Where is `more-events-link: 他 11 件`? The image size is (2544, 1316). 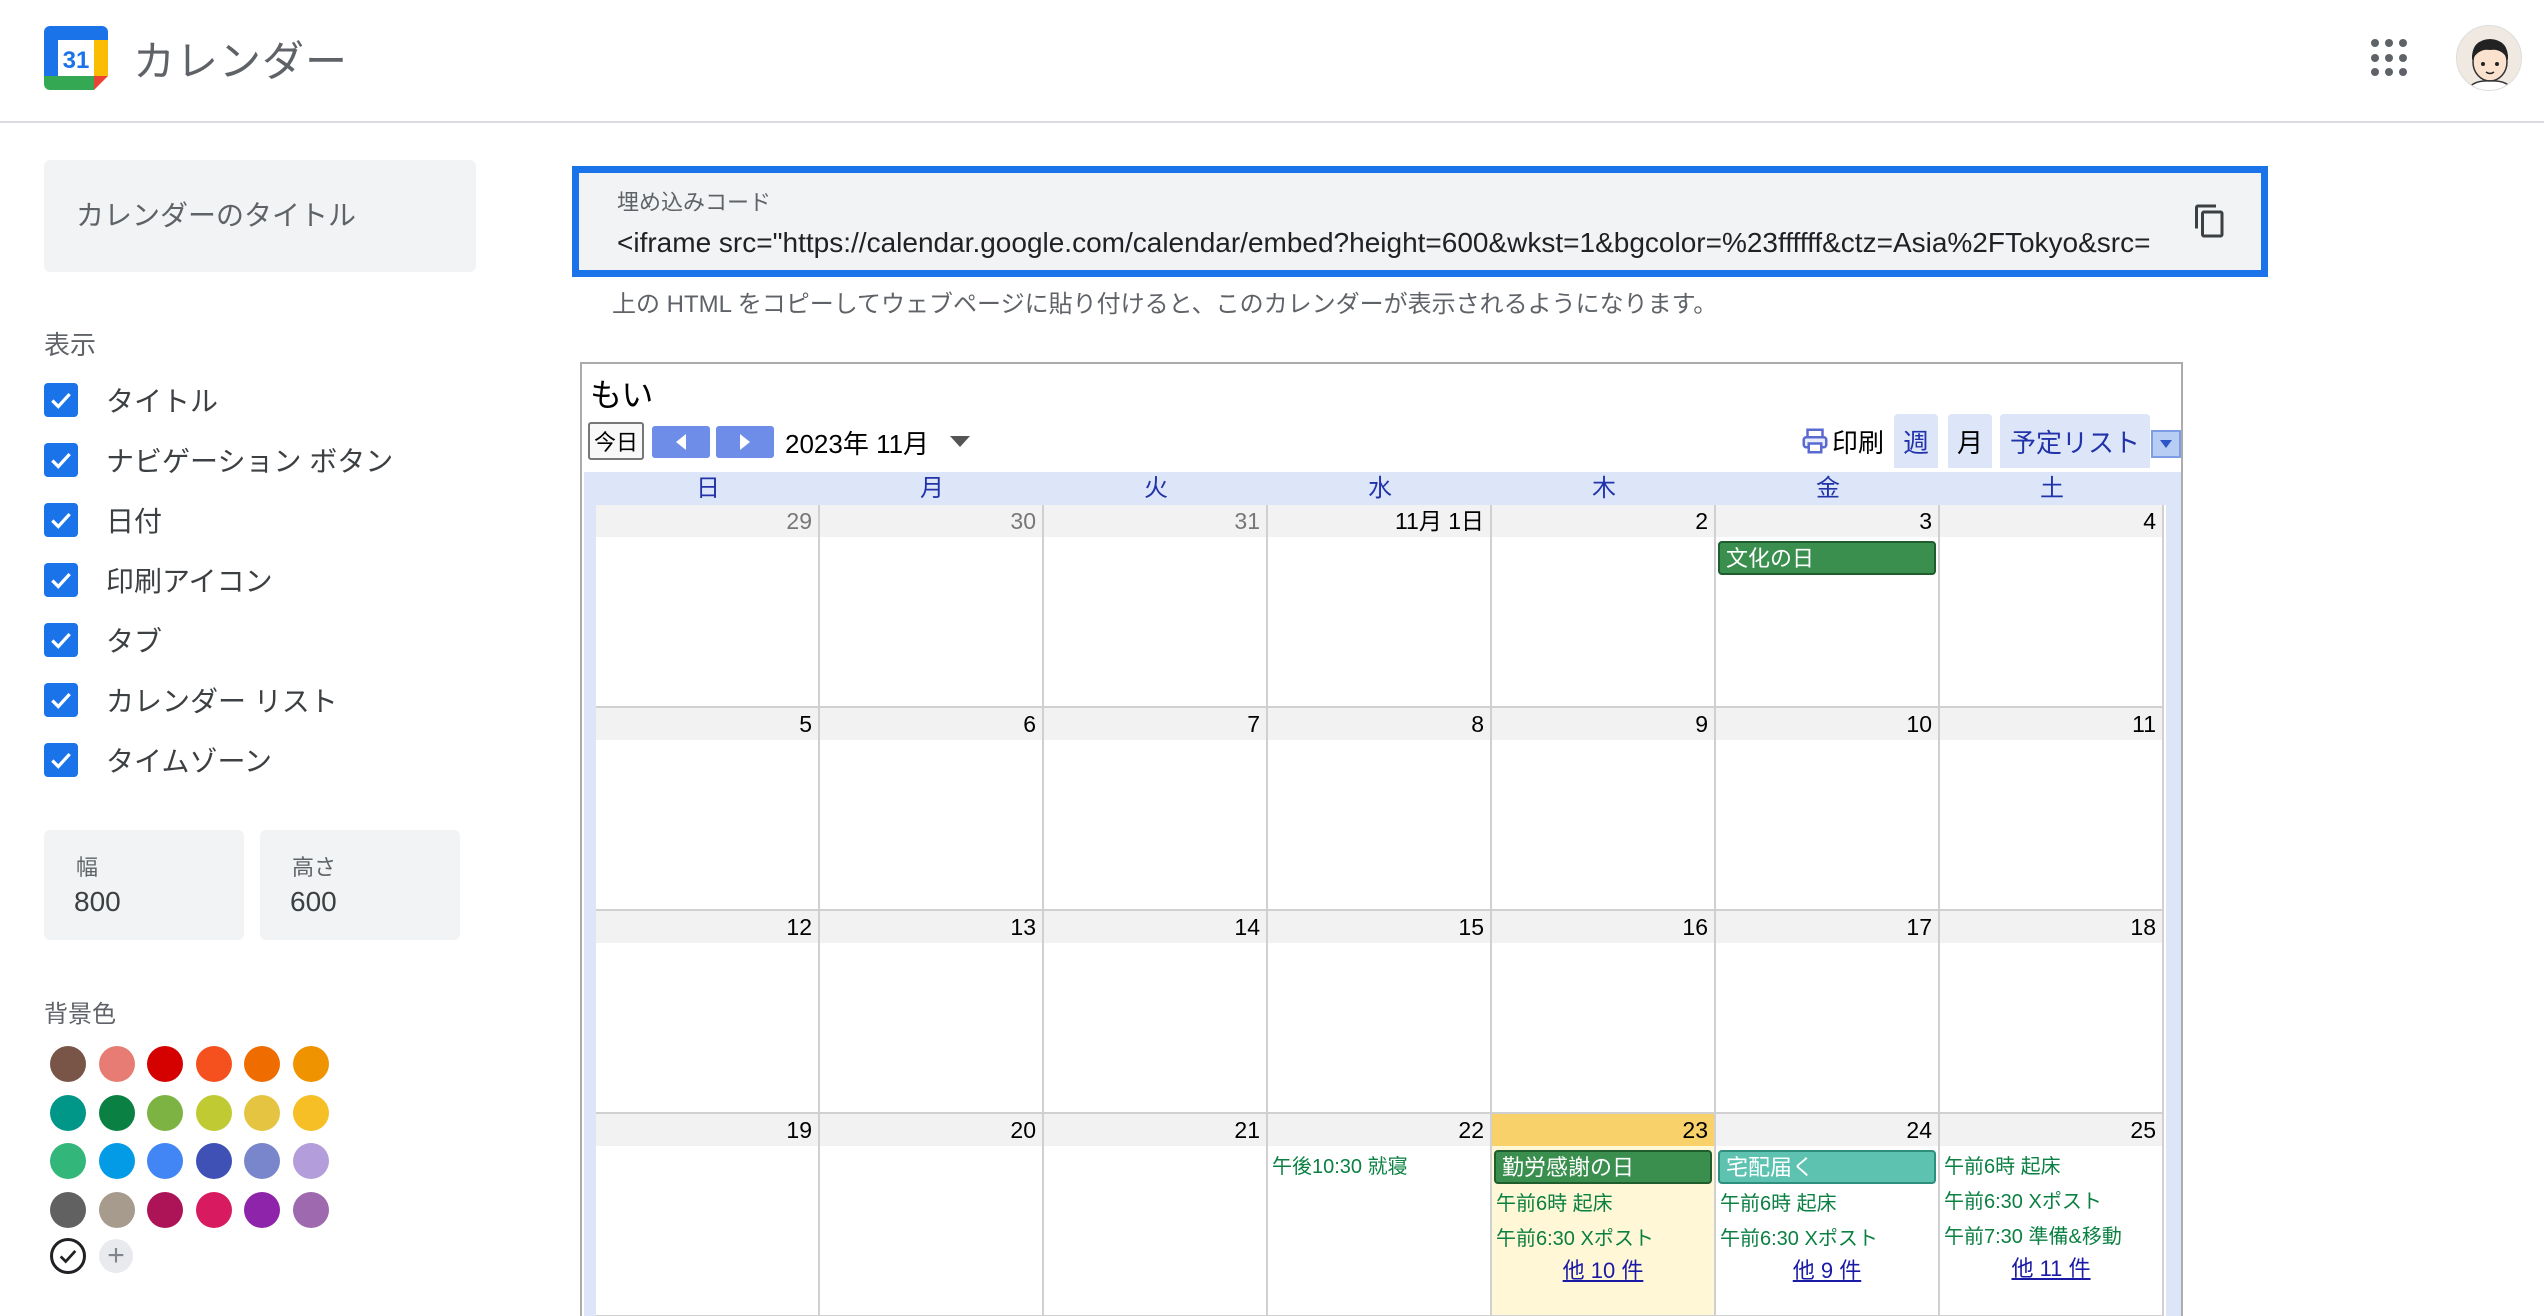
more-events-link: 他 11 件 is located at coordinates (2051, 1267).